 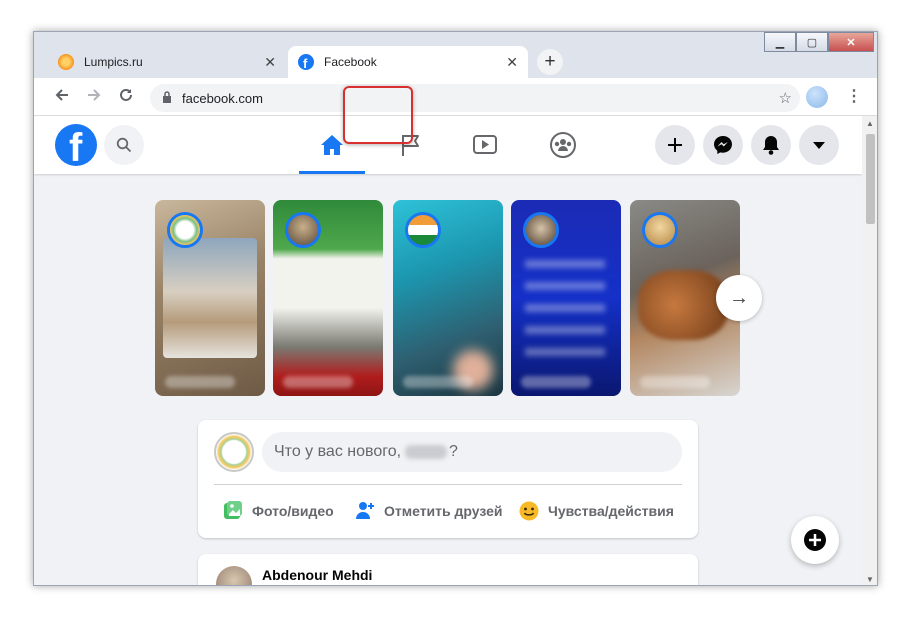 I want to click on composer-input: Что у вас нового, ?, so click(x=472, y=452).